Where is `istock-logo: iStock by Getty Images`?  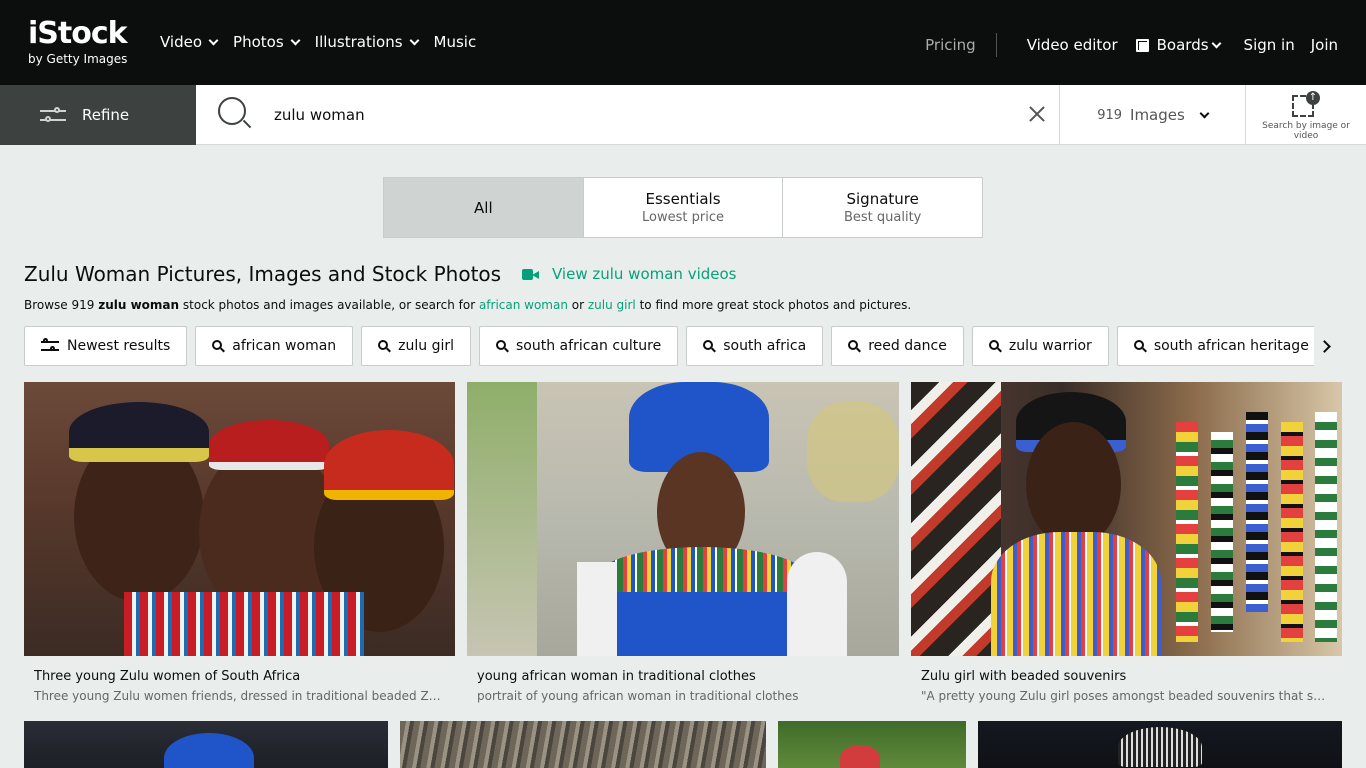
istock-logo: iStock by Getty Images is located at coordinates (84, 43).